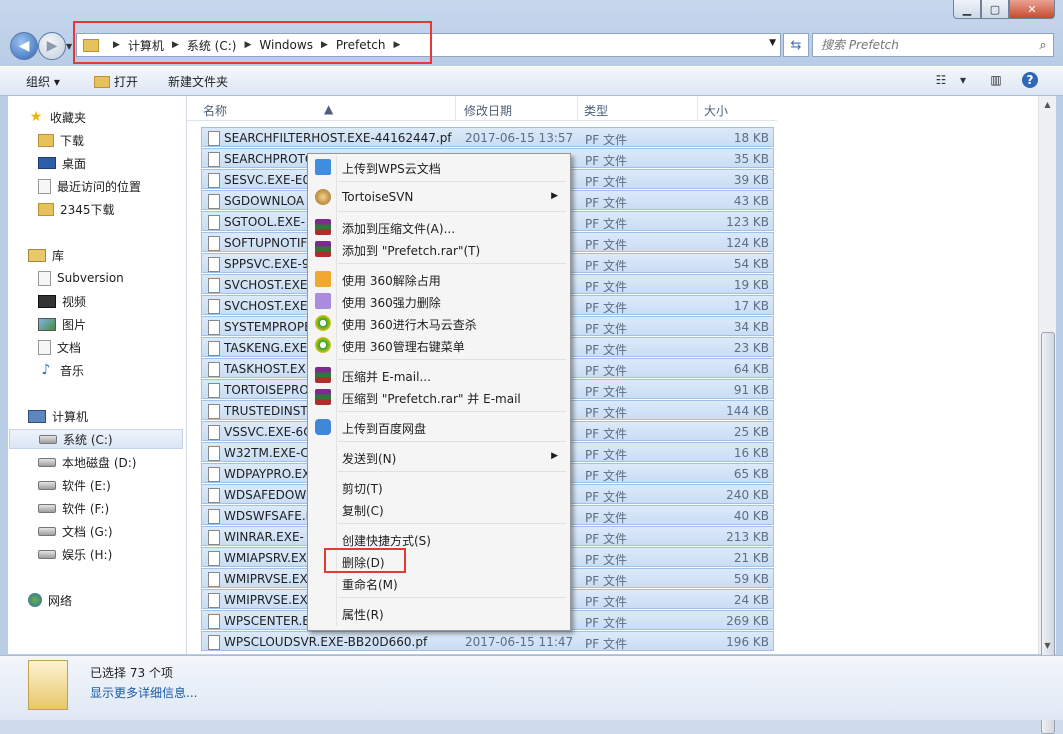 The height and width of the screenshot is (734, 1063). Describe the element at coordinates (61, 370) in the screenshot. I see `nav-music: ♪ 音乐` at that location.